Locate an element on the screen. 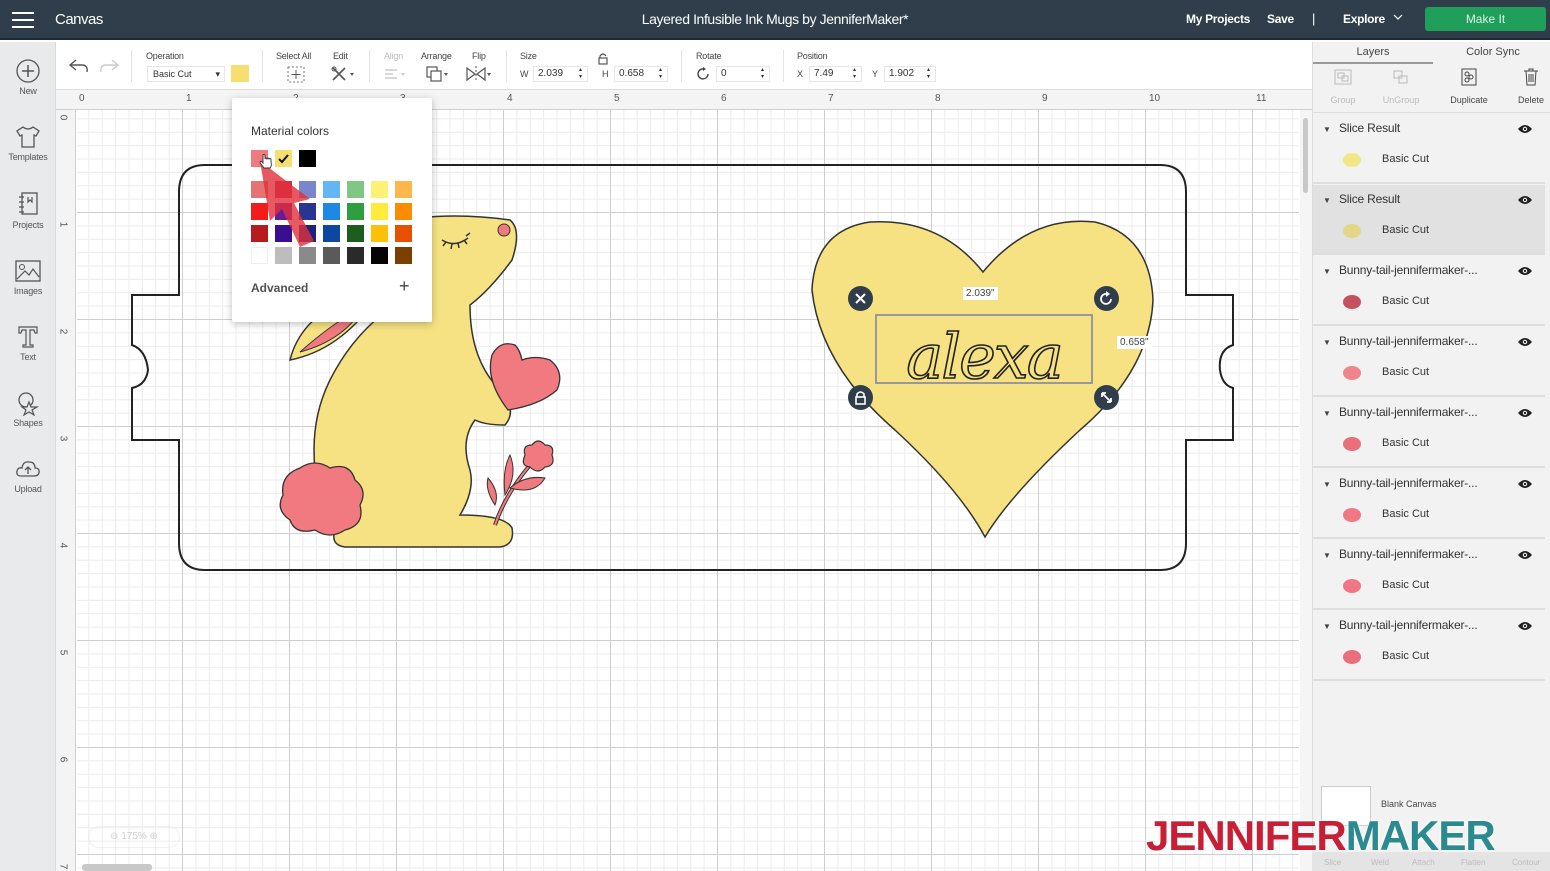 This screenshot has width=1550, height=871. save-link: Save is located at coordinates (1280, 19).